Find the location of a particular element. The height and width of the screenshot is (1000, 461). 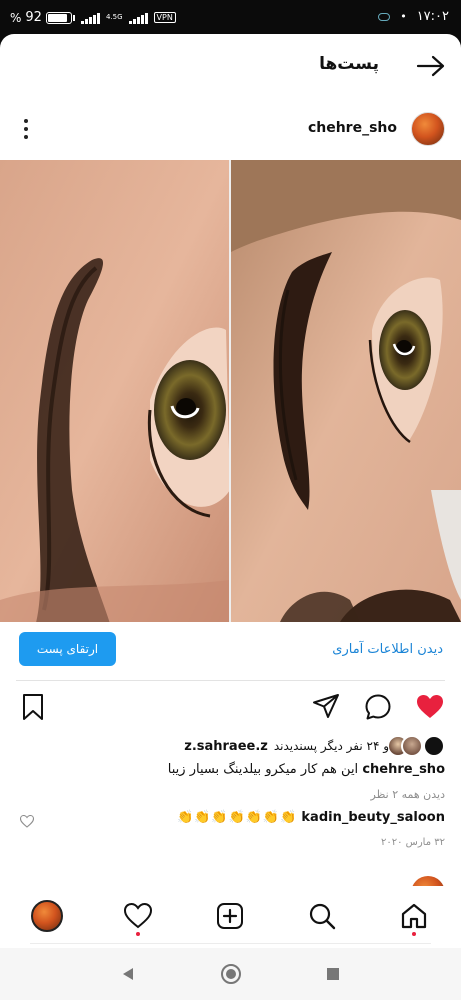

save-button is located at coordinates (33, 707).